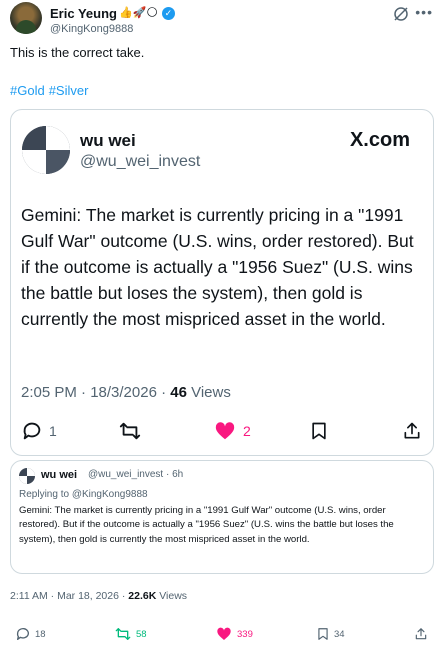 The height and width of the screenshot is (647, 443). What do you see at coordinates (53, 431) in the screenshot?
I see `card-reply-count: 1` at bounding box center [53, 431].